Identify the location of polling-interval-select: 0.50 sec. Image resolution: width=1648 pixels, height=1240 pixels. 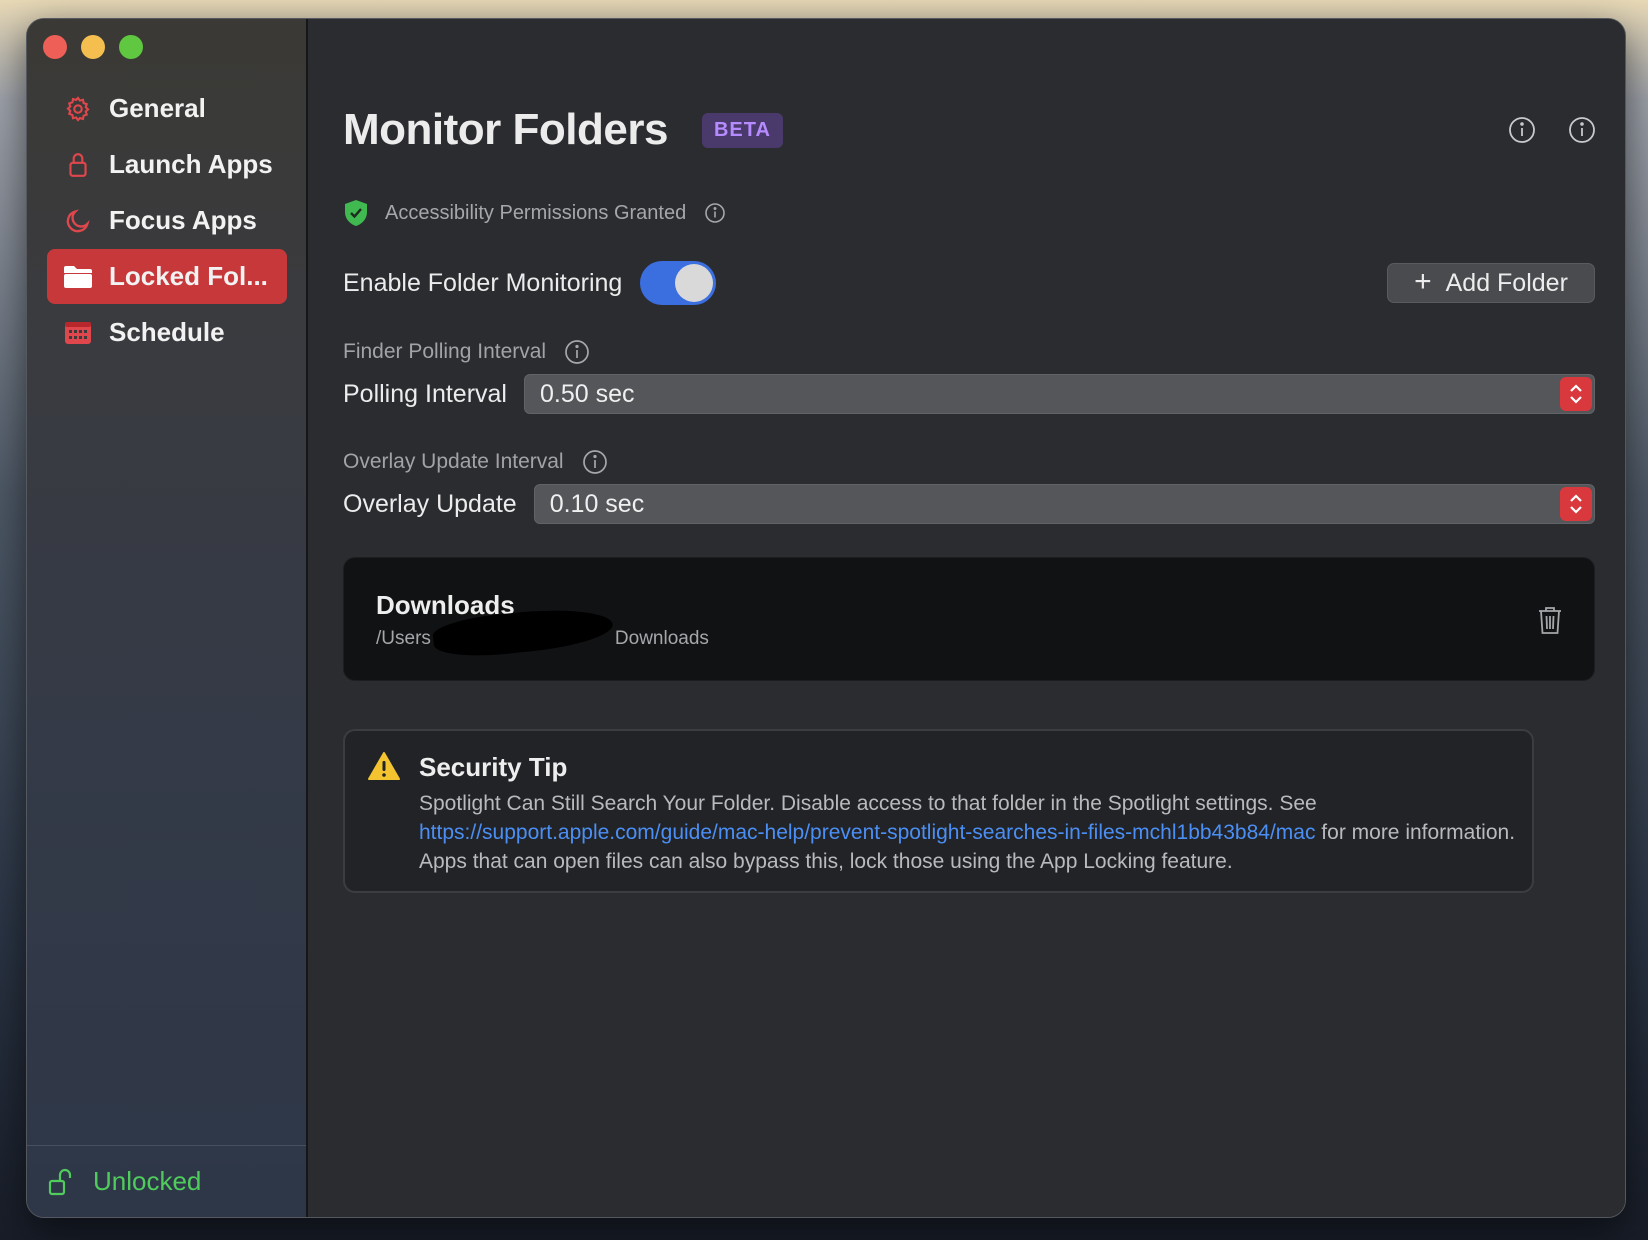
(1059, 394).